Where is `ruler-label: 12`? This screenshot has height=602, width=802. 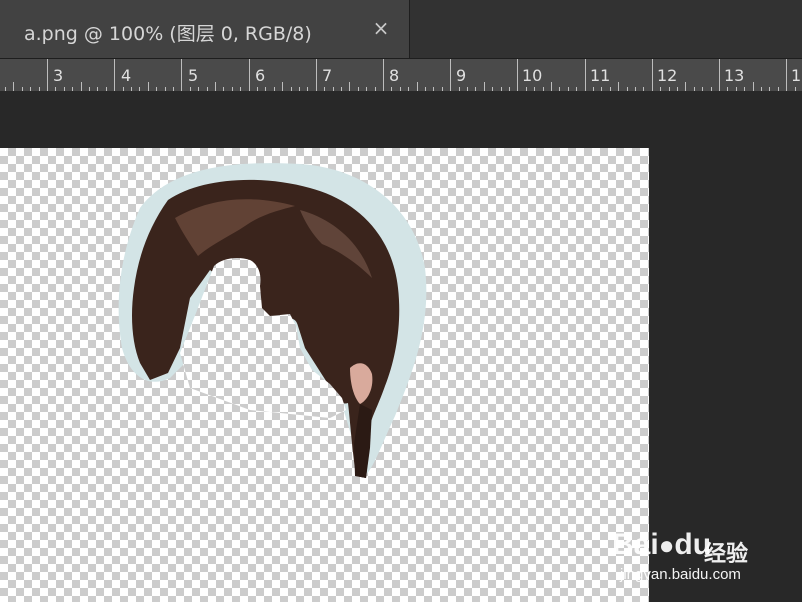 ruler-label: 12 is located at coordinates (667, 75).